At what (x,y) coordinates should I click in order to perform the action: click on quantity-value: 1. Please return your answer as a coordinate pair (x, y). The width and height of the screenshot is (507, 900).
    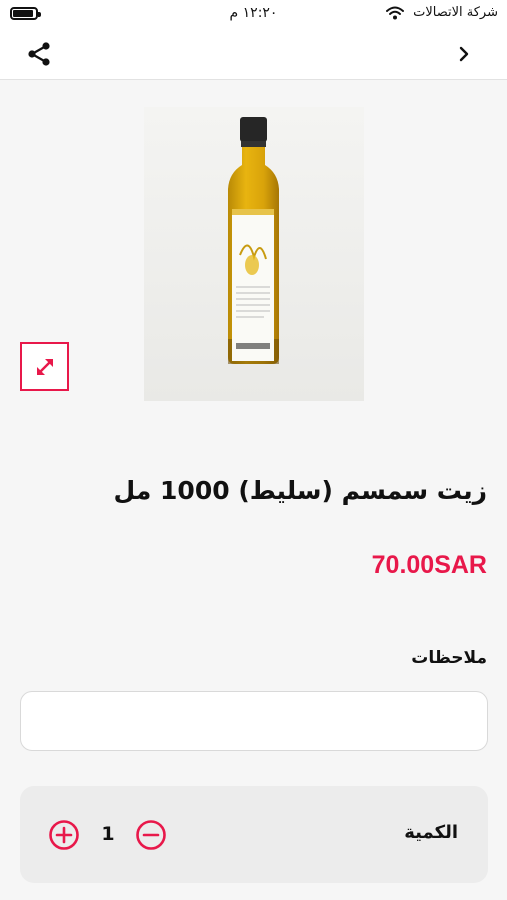
    Looking at the image, I should click on (108, 834).